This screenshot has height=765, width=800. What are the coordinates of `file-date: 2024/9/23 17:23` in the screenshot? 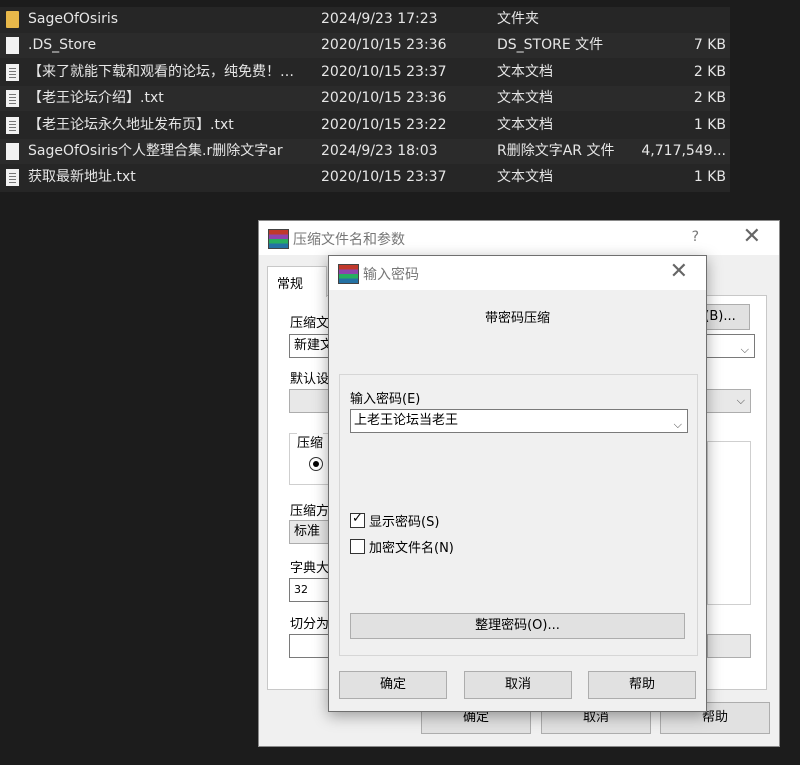 It's located at (379, 19).